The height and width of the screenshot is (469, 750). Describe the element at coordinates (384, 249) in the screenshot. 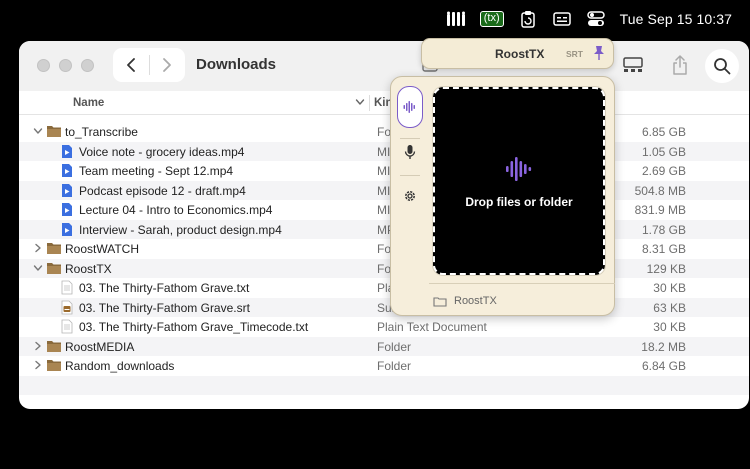

I see `list-item: RoostWATCHFolder8.31 GB` at that location.